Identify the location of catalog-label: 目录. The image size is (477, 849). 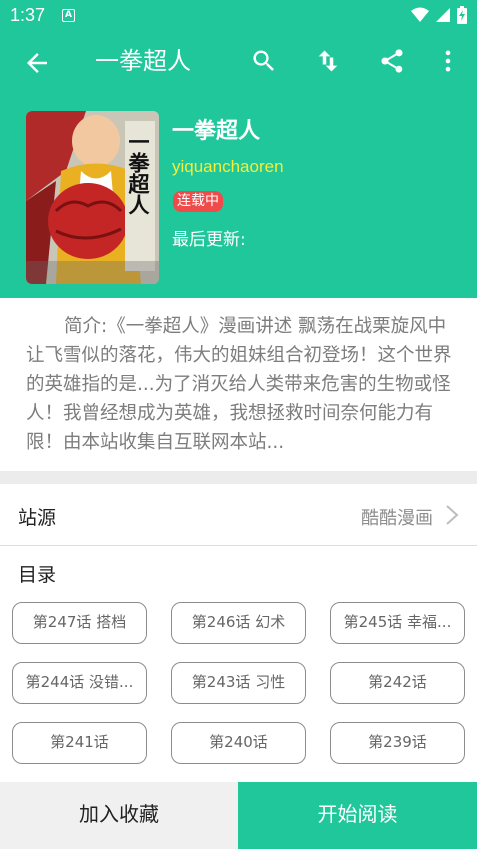
(37, 575).